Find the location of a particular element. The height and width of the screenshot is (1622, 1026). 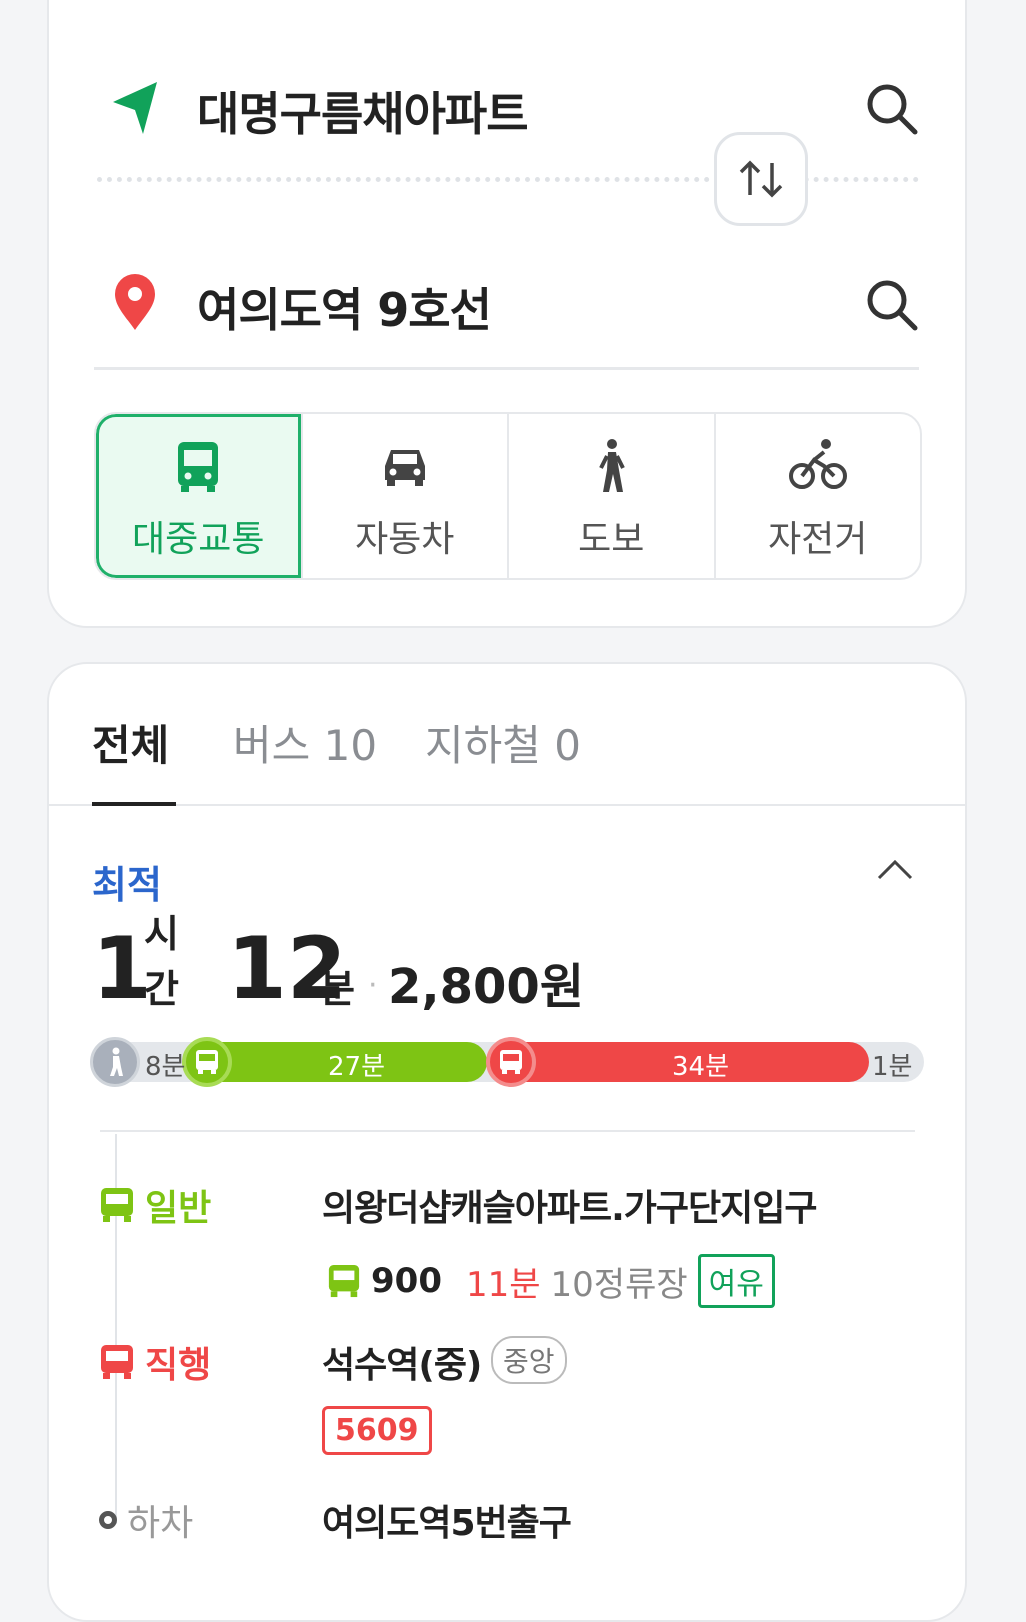

chevron-up-icon is located at coordinates (895, 869).